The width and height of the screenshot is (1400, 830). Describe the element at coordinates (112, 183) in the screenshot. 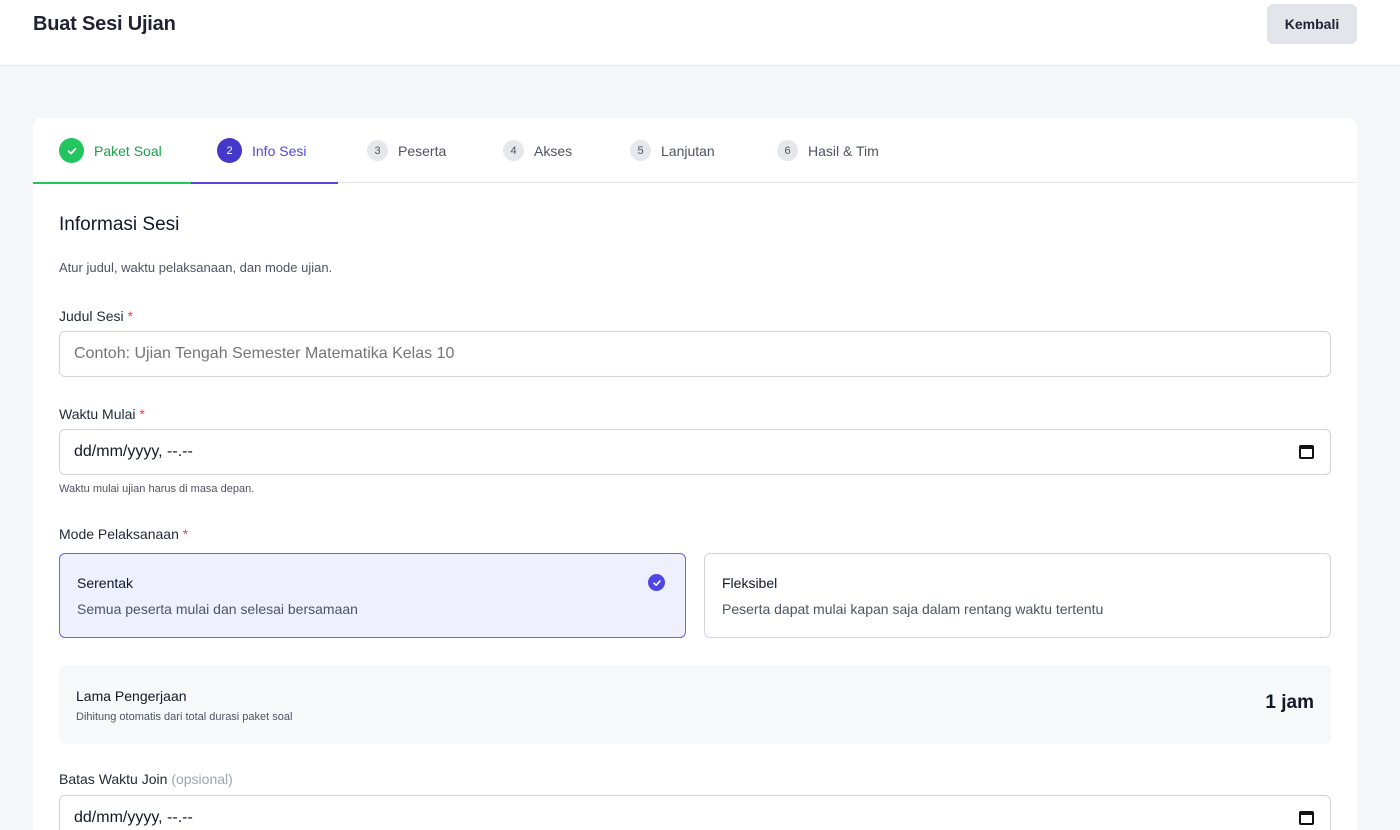

I see `tab-indicator-done` at that location.